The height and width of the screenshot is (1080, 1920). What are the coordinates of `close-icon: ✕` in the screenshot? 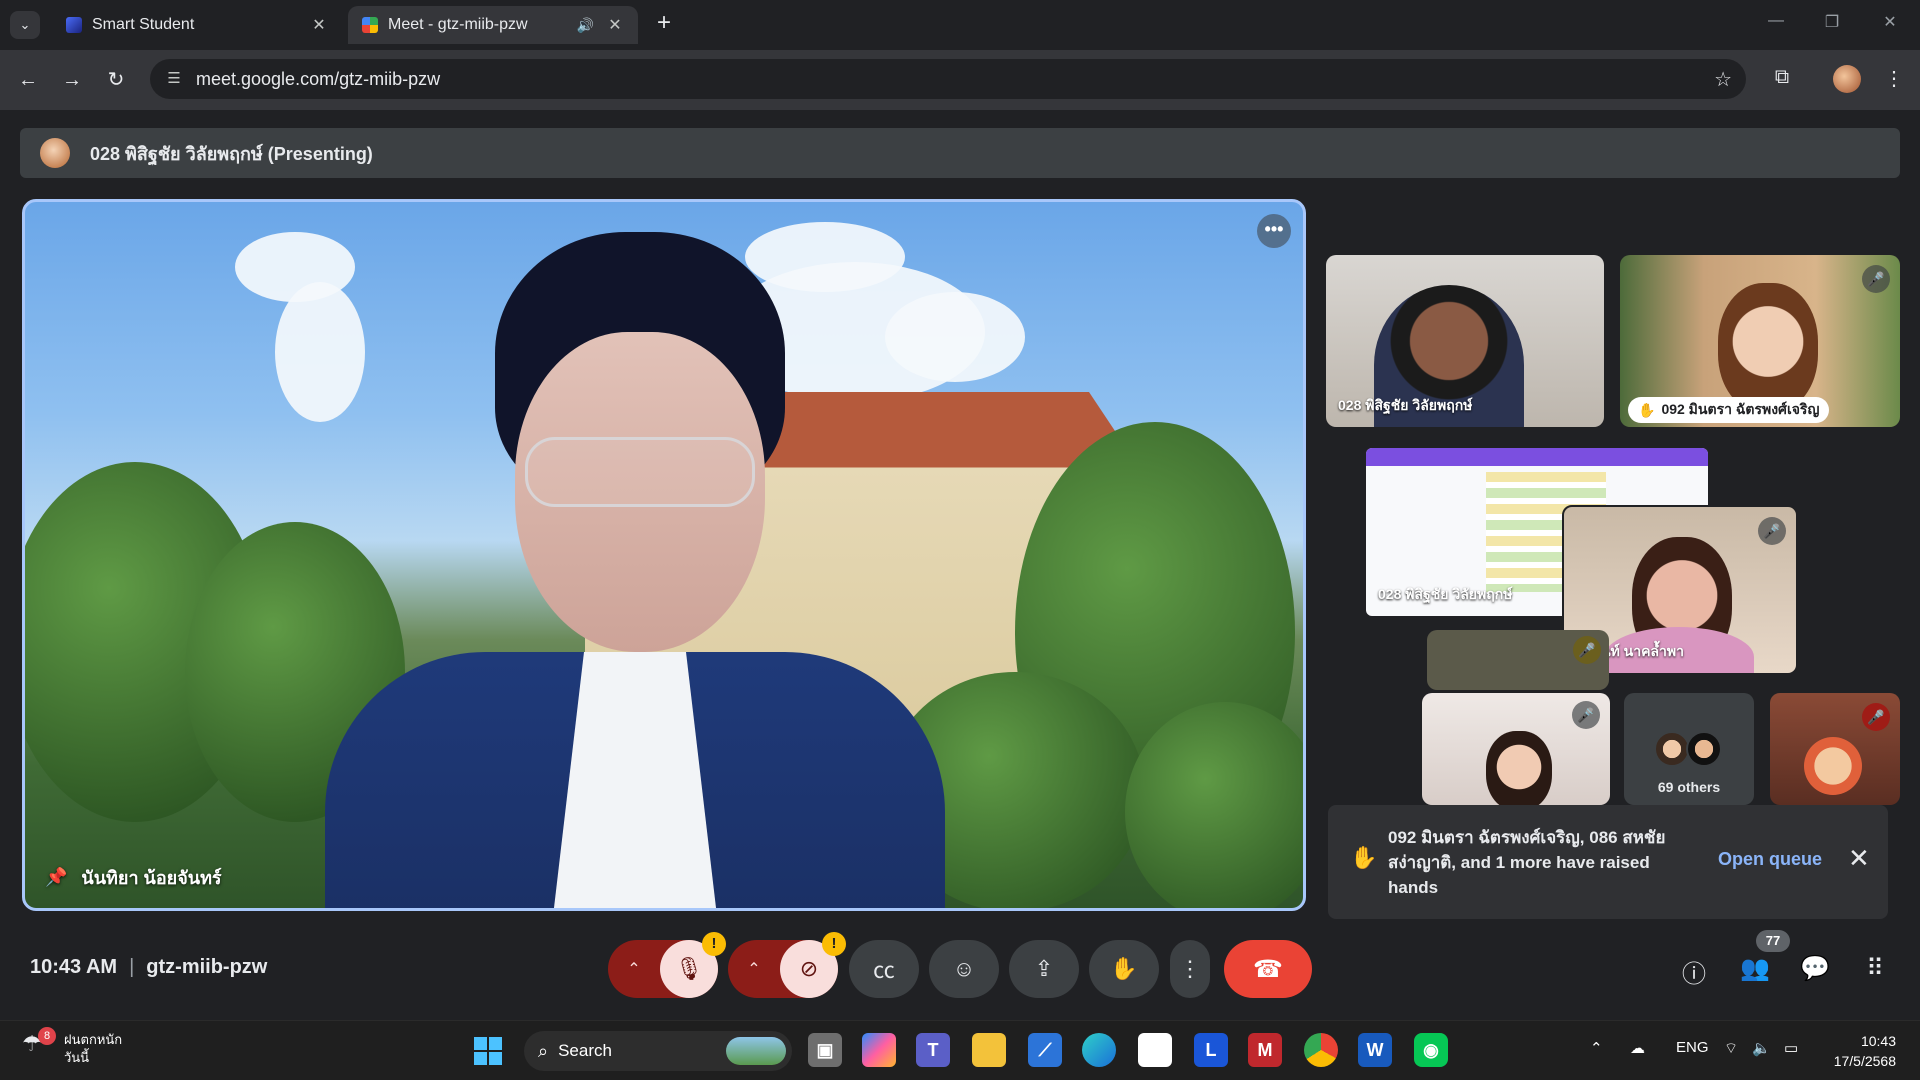 It's located at (1859, 858).